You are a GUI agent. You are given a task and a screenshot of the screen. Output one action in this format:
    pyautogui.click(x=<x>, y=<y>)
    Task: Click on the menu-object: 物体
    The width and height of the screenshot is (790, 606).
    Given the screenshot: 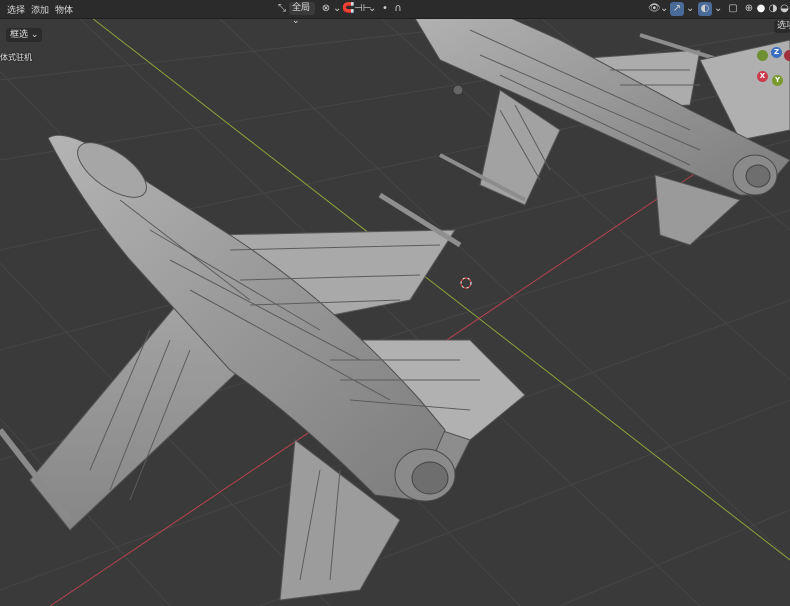 What is the action you would take?
    pyautogui.click(x=64, y=9)
    